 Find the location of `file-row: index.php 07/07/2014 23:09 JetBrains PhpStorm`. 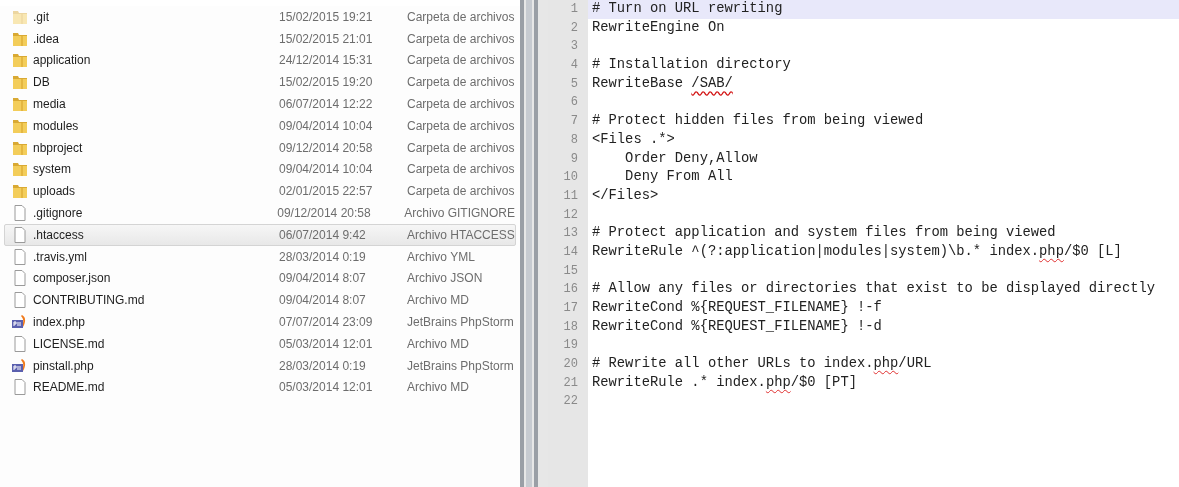

file-row: index.php 07/07/2014 23:09 JetBrains PhpStorm is located at coordinates (260, 322).